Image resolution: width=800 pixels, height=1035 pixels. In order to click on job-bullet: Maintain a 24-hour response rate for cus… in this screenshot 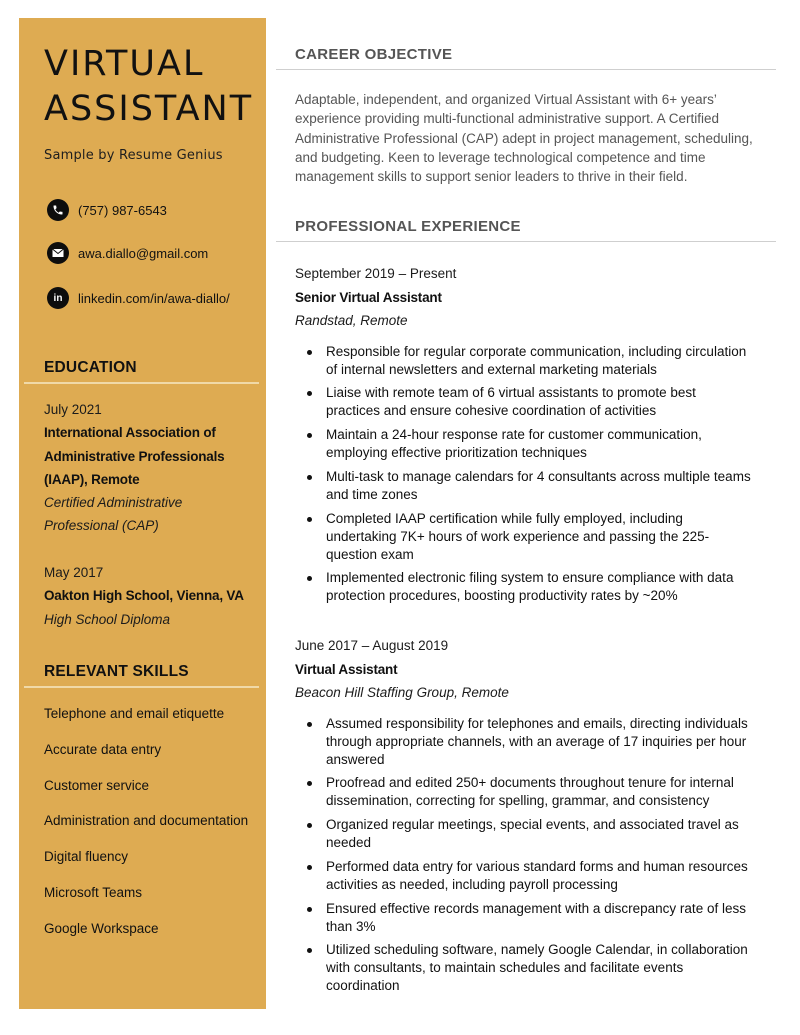, I will do `click(523, 444)`.